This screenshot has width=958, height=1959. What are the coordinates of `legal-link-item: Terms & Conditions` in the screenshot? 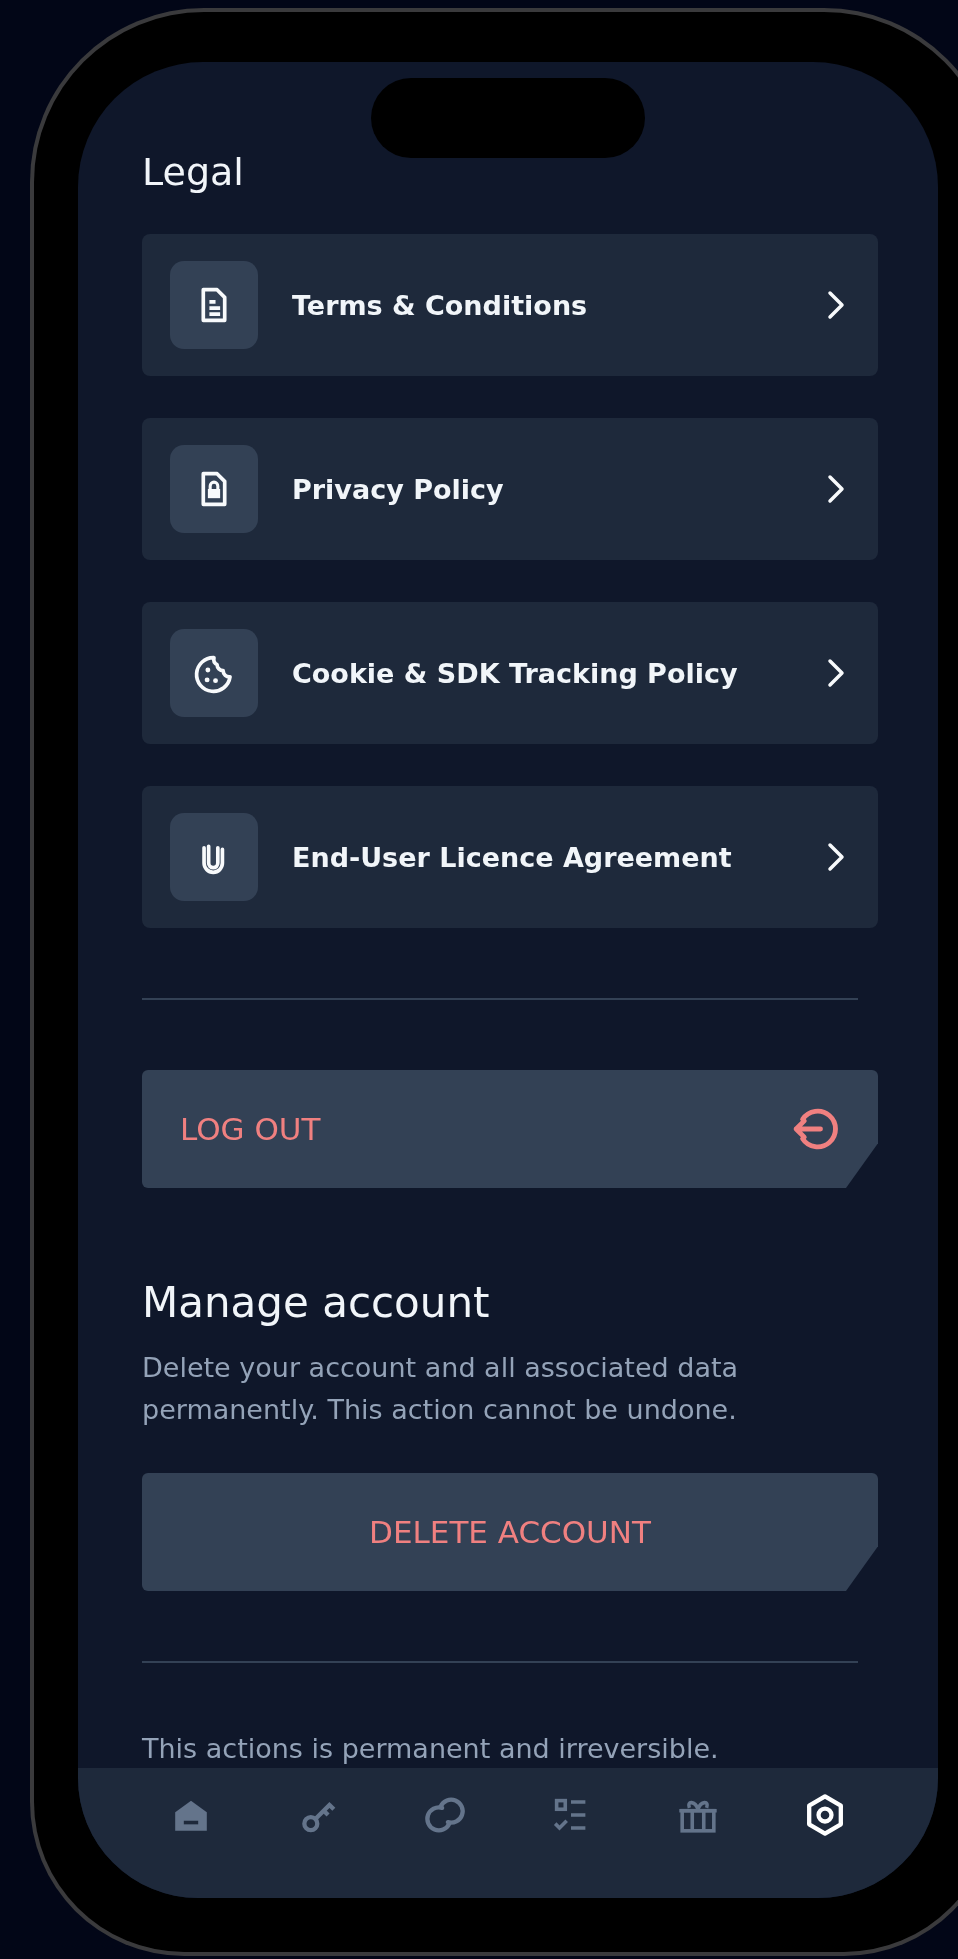 It's located at (510, 305).